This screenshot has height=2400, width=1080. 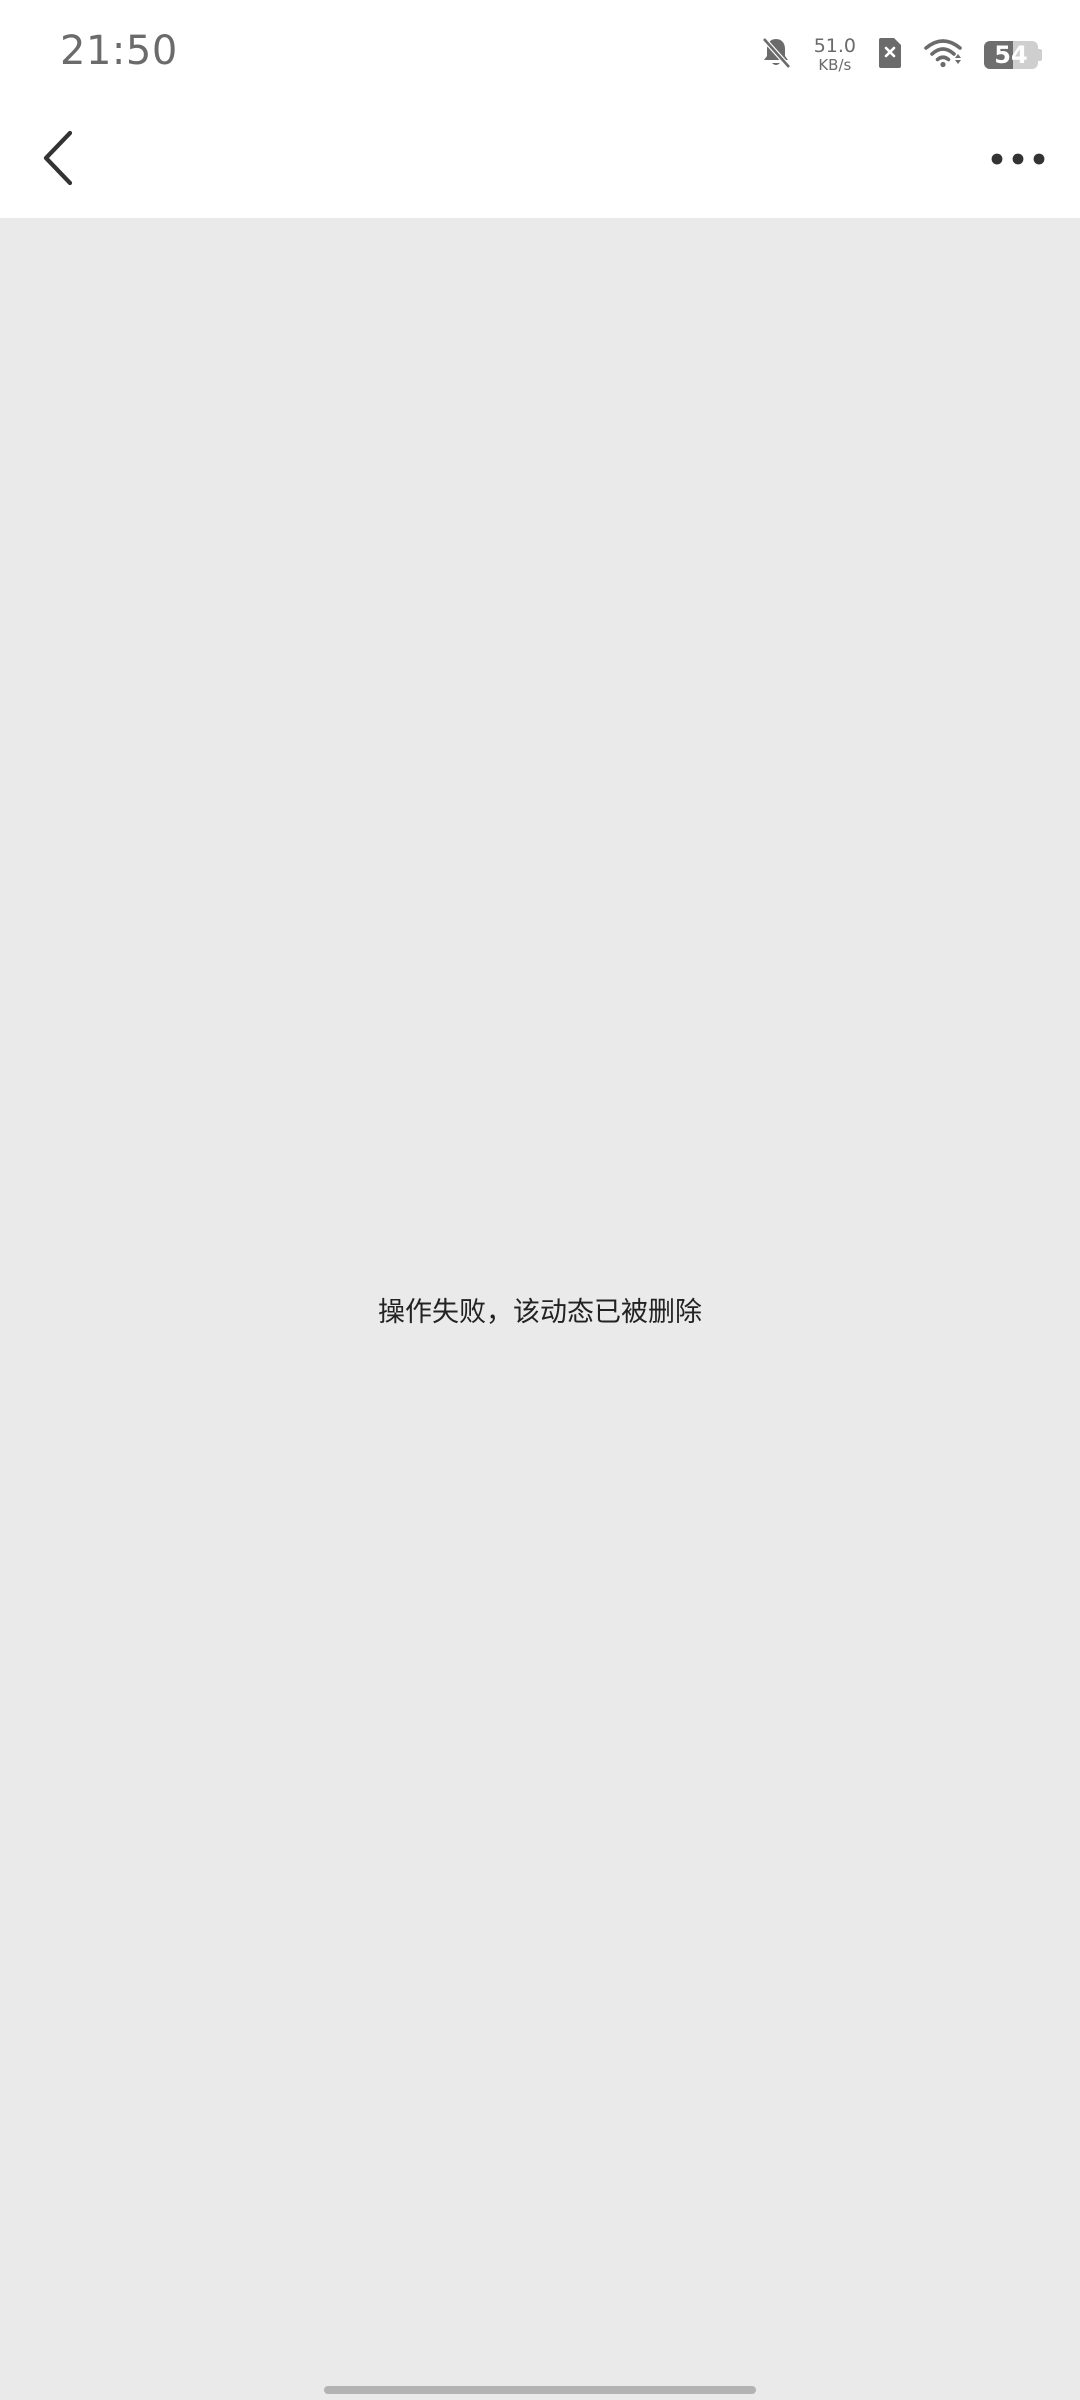 What do you see at coordinates (943, 55) in the screenshot?
I see `wifi-icon` at bounding box center [943, 55].